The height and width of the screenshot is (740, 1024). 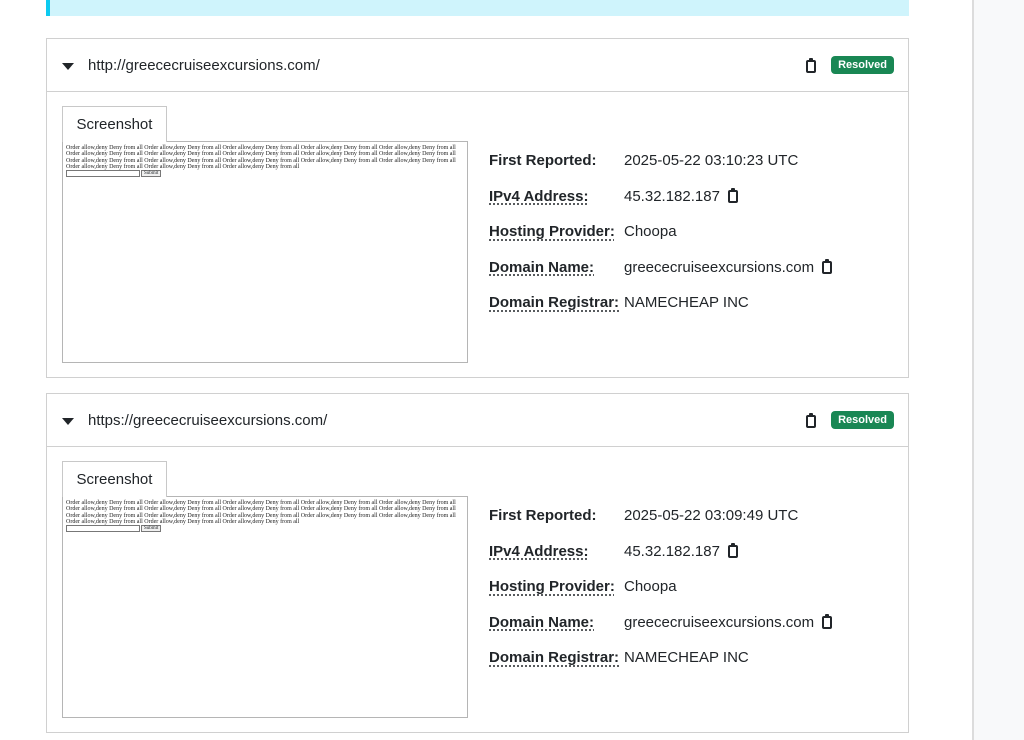 I want to click on first-reported-value: 2025-05-22 03:09:49 UTC, so click(x=711, y=516).